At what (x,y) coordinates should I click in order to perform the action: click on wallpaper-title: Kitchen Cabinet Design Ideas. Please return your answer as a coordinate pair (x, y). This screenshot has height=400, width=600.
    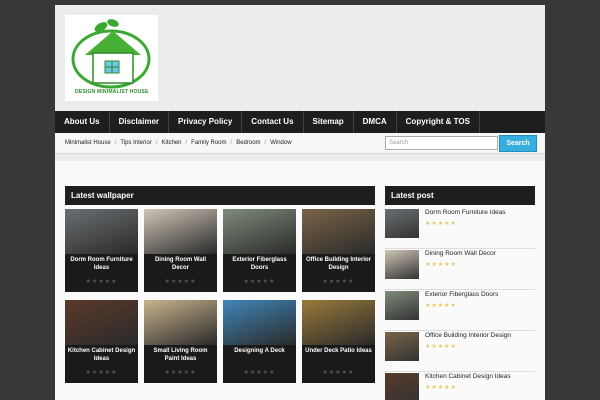
    Looking at the image, I should click on (101, 355).